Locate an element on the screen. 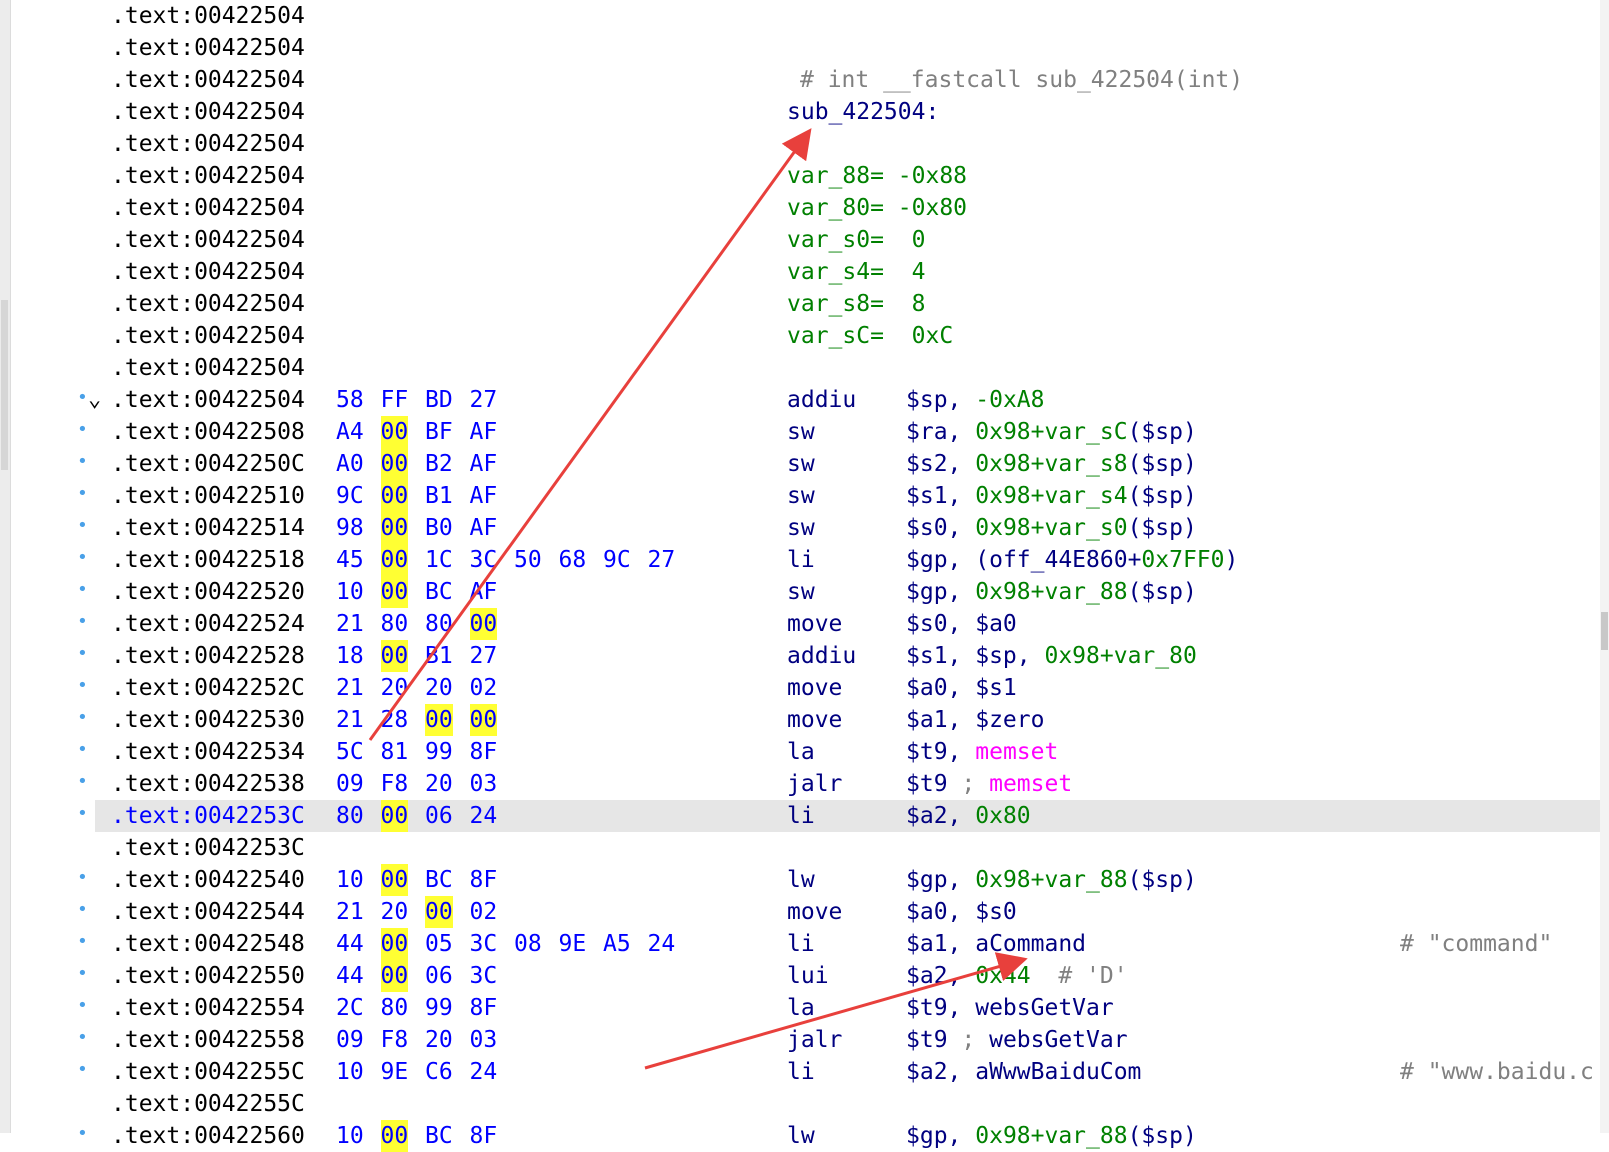 This screenshot has width=1609, height=1152. instruction-operands: $sp, -0xA8 is located at coordinates (975, 400).